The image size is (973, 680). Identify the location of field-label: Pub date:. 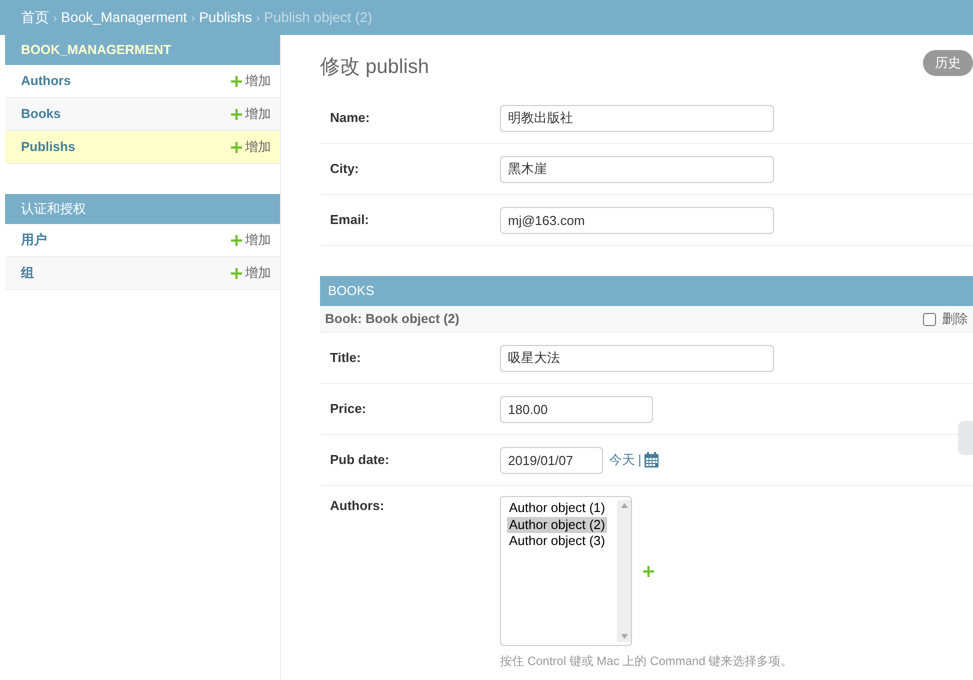
(360, 460).